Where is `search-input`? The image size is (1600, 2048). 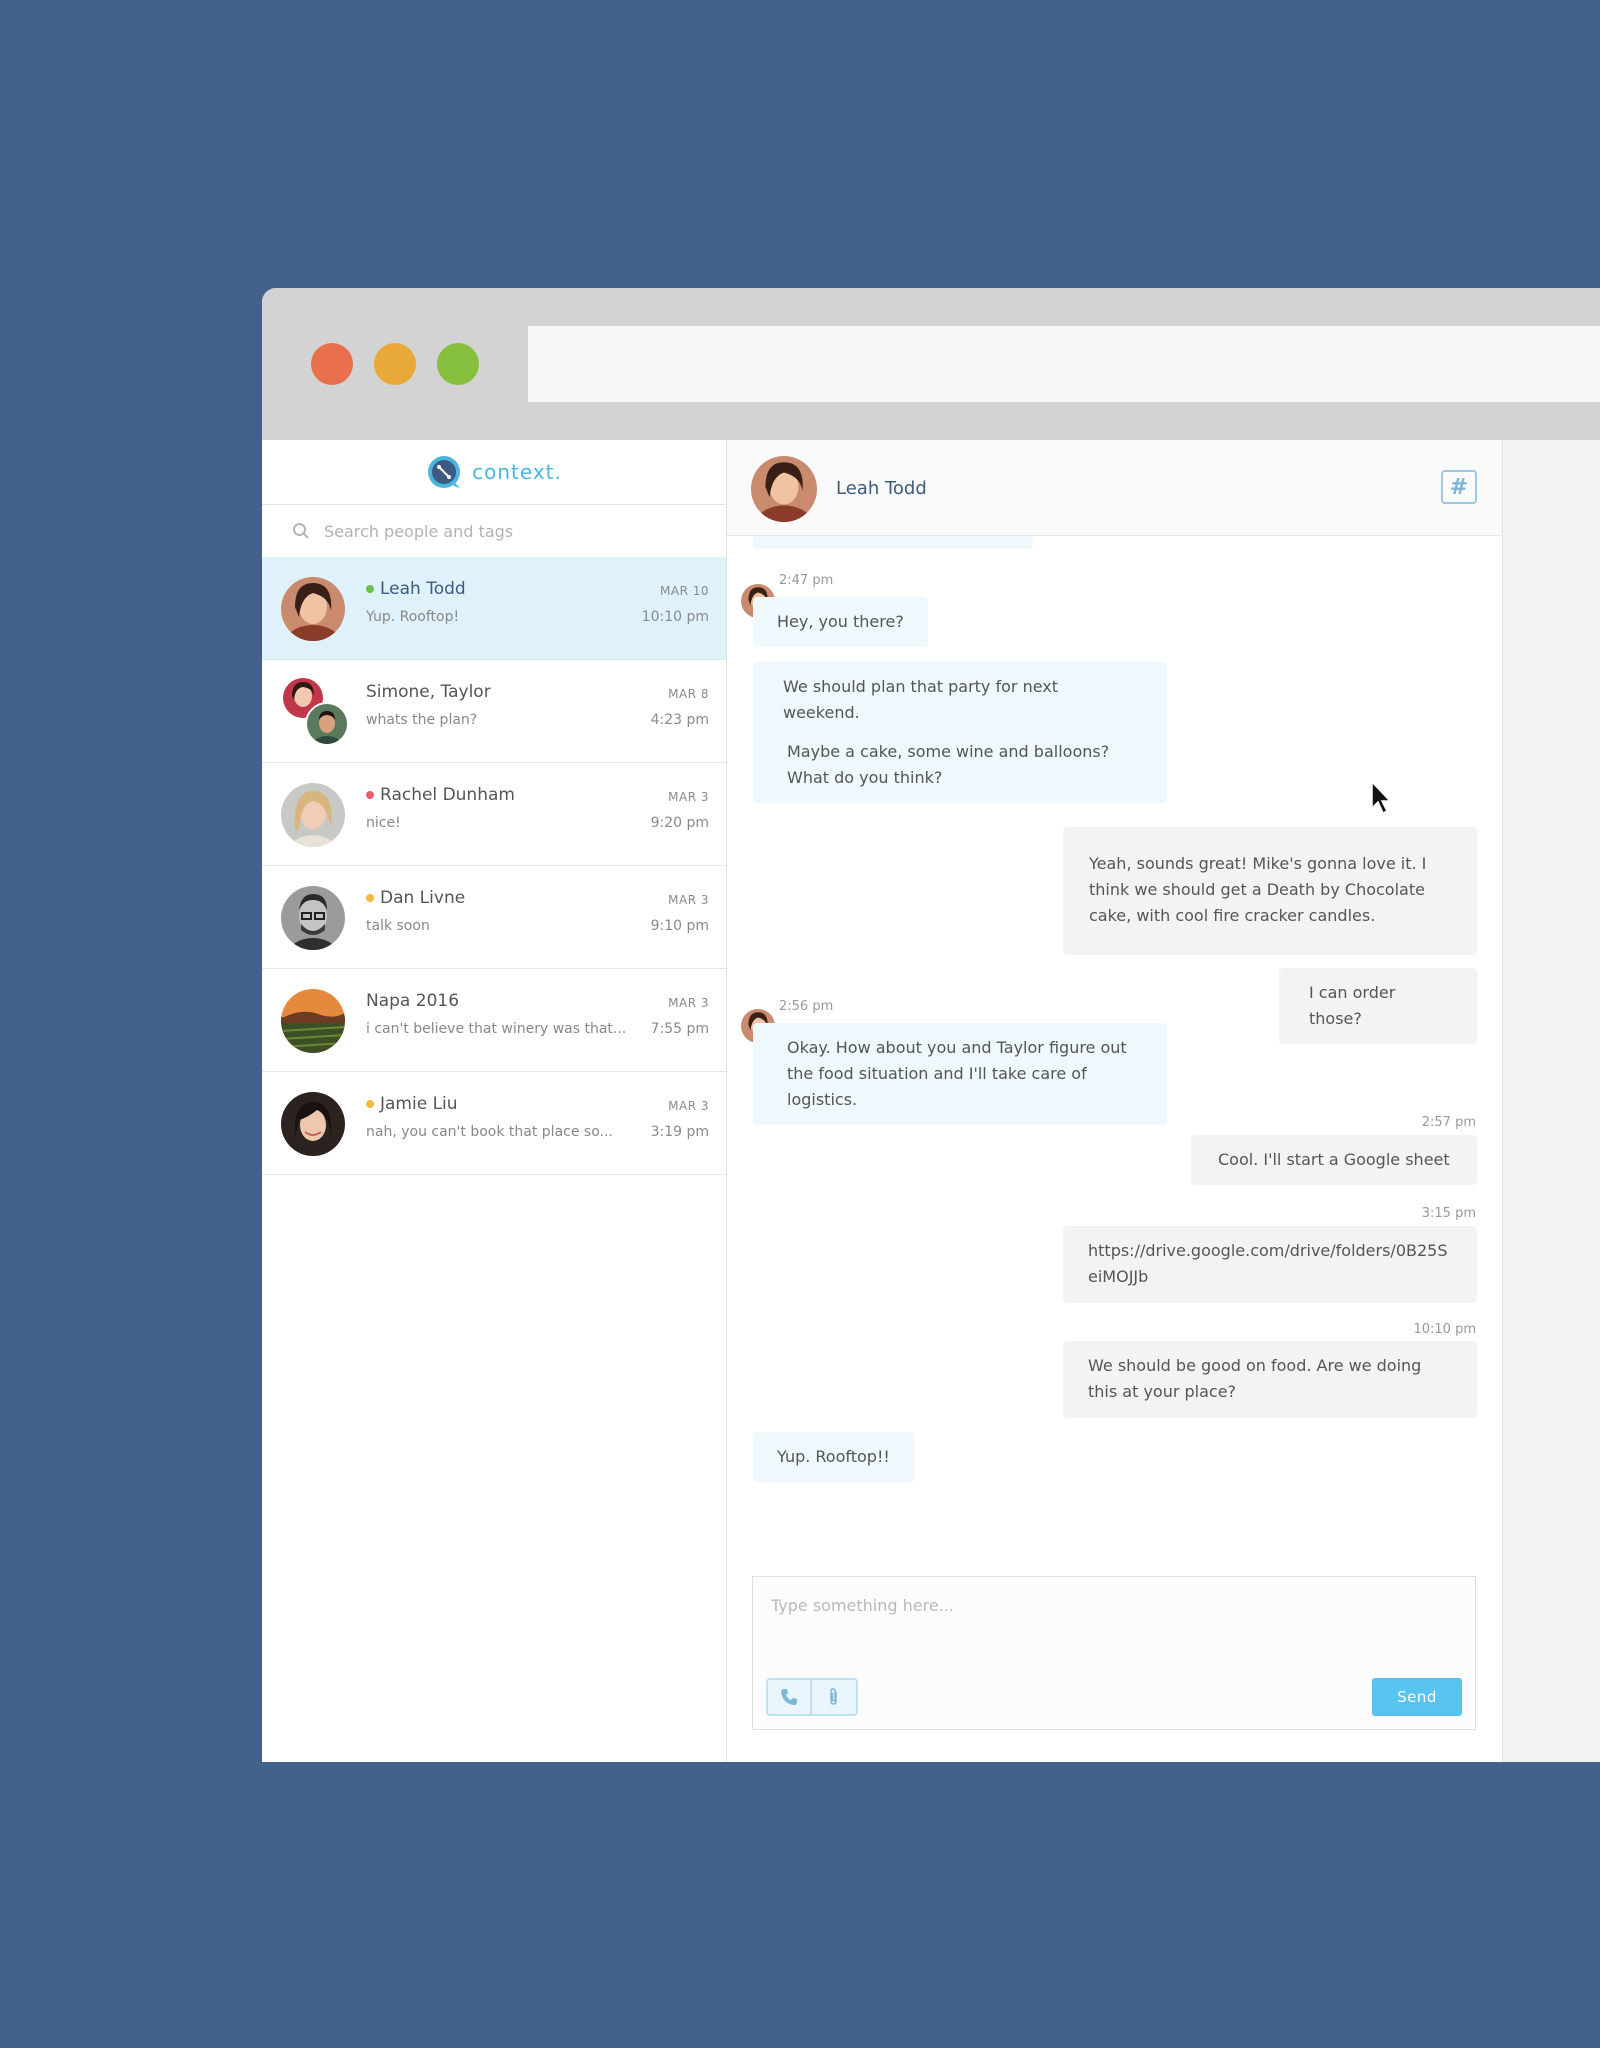 search-input is located at coordinates (514, 531).